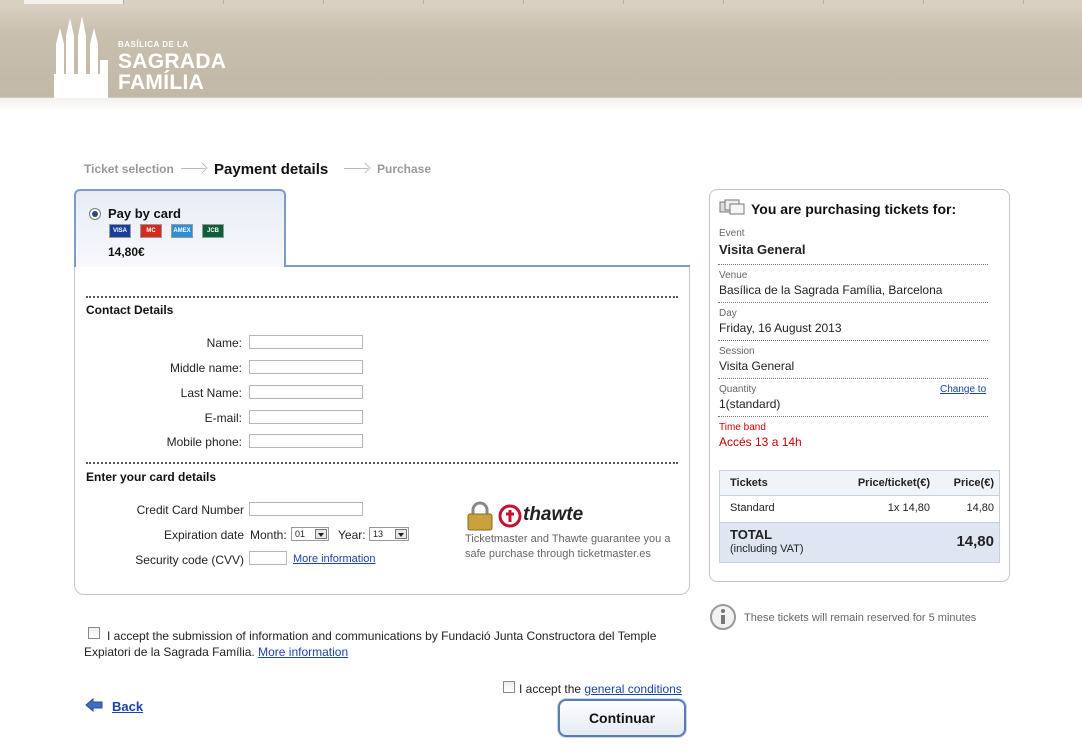 The height and width of the screenshot is (754, 1082). Describe the element at coordinates (334, 559) in the screenshot. I see `cvv-more-information-link: More information` at that location.